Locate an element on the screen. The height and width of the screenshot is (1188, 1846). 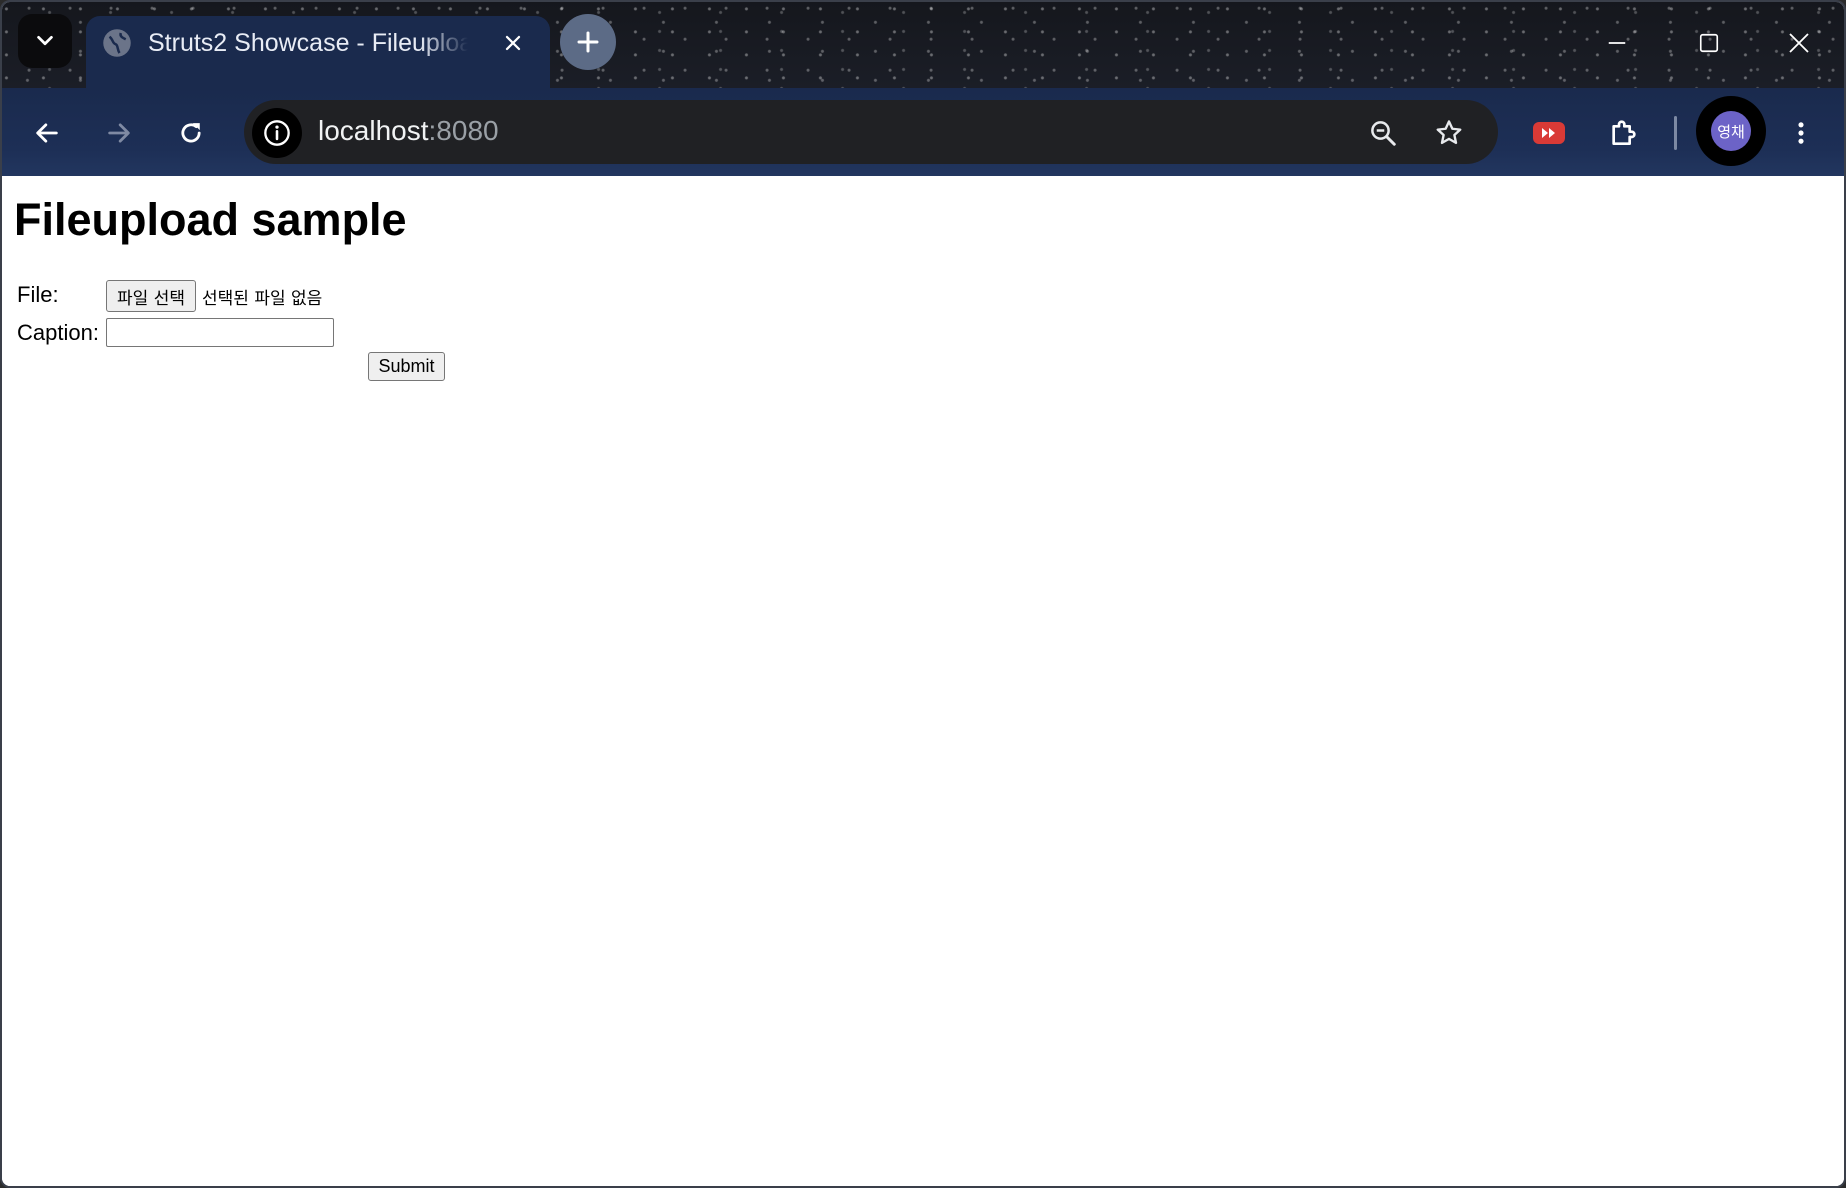
submit-button: Submit is located at coordinates (406, 366).